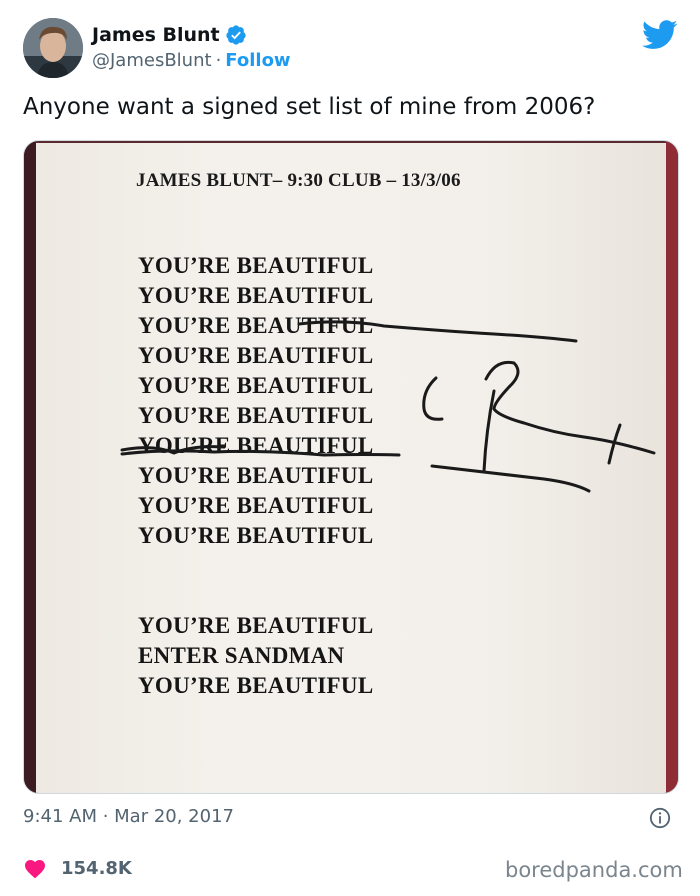 Image resolution: width=700 pixels, height=896 pixels. I want to click on author-name: James Blunt, so click(156, 35).